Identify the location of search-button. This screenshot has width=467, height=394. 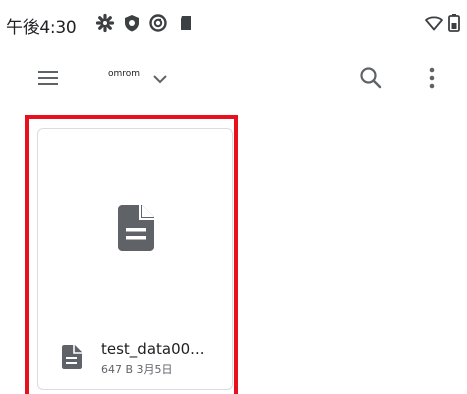
(371, 78).